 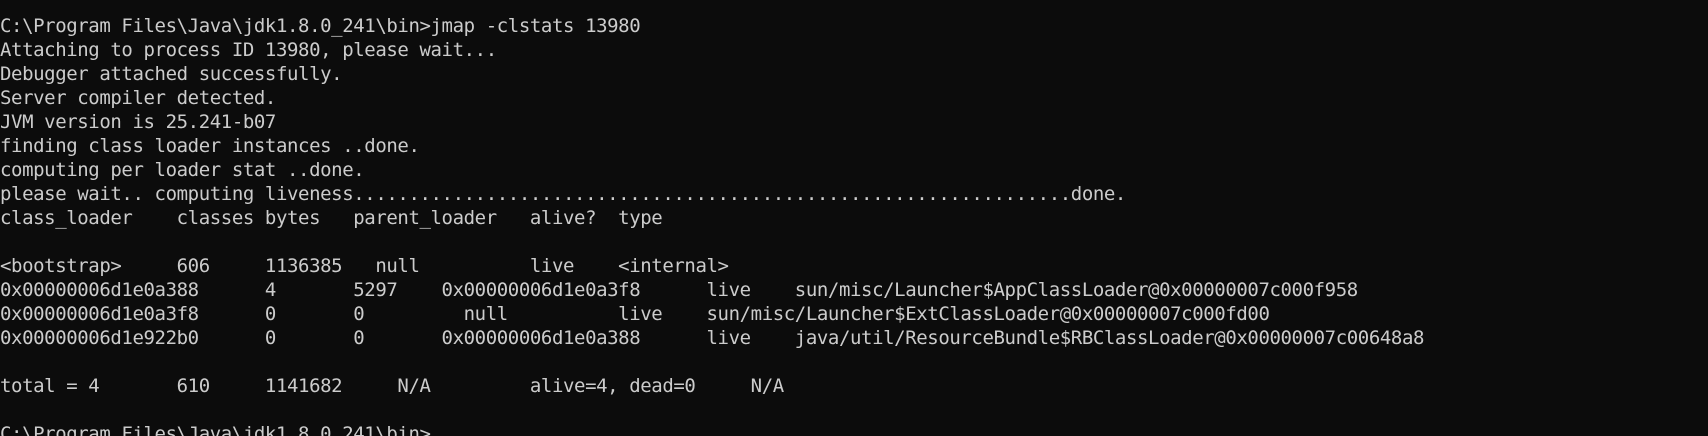 What do you see at coordinates (182, 170) in the screenshot?
I see `output-line-computing: computing per loader stat ..done.` at bounding box center [182, 170].